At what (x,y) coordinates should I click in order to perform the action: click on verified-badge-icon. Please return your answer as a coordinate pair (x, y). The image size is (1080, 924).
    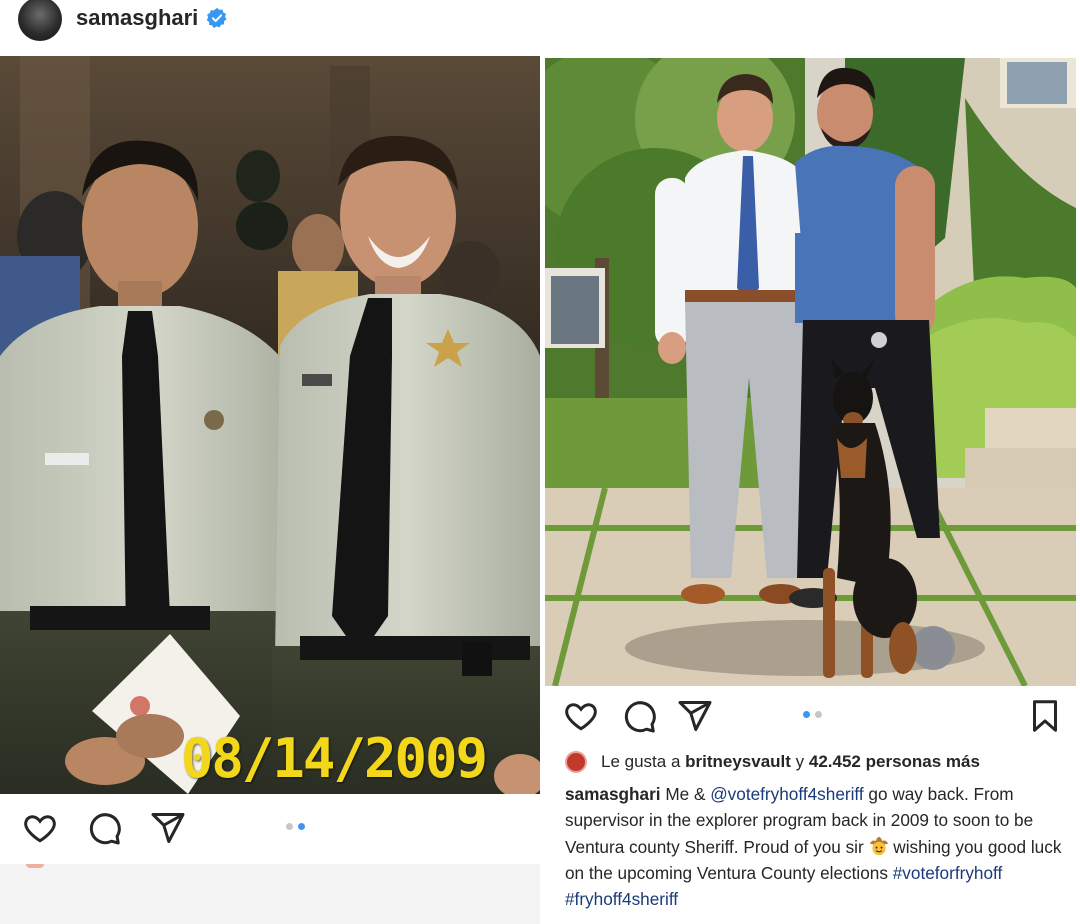
    Looking at the image, I should click on (217, 18).